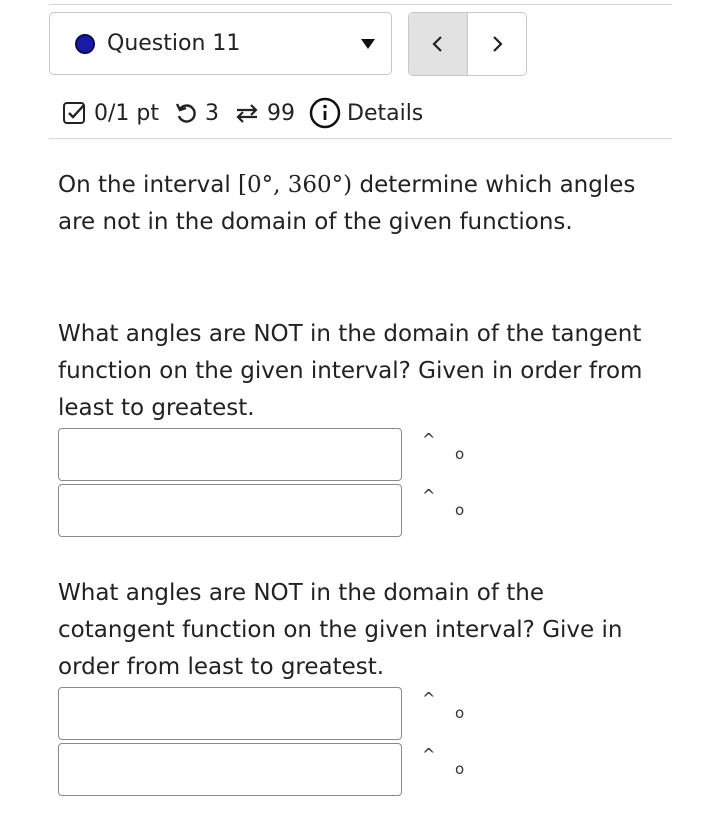  I want to click on retries-count: 3, so click(212, 113).